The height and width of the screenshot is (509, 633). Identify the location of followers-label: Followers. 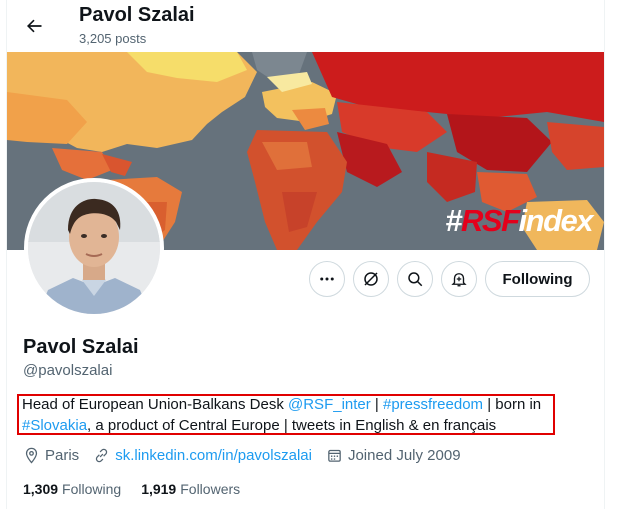
(210, 489).